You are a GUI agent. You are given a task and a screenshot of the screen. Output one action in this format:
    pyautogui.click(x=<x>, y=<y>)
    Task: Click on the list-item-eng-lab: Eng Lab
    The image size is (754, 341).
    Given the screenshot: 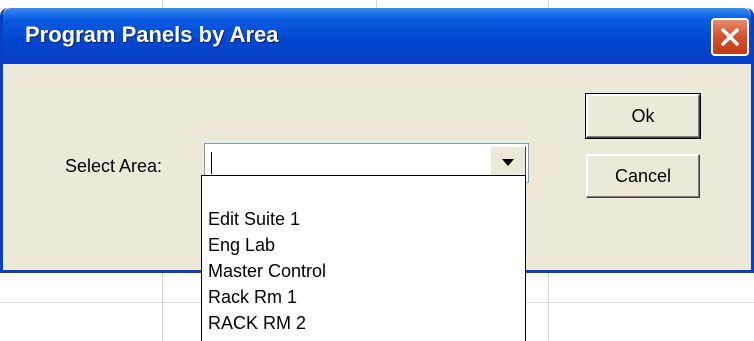 What is the action you would take?
    pyautogui.click(x=366, y=245)
    